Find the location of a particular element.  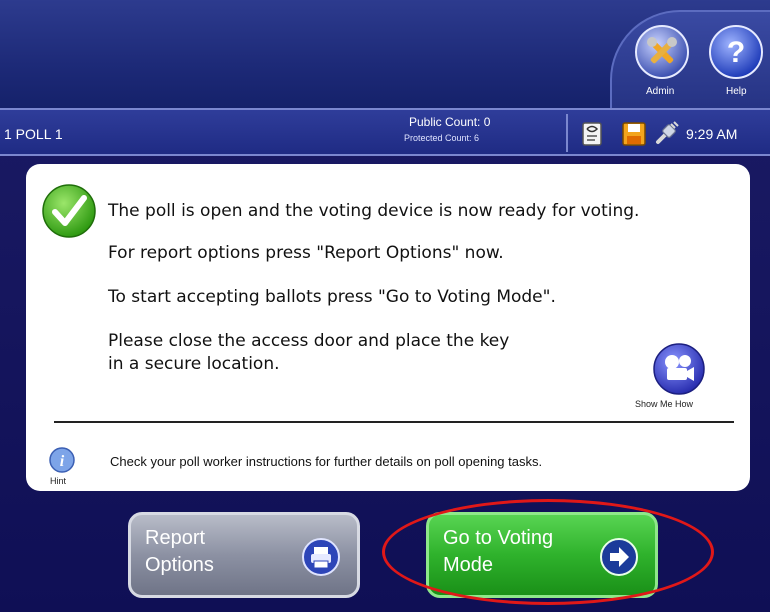

poll-name: 1 POLL 1 is located at coordinates (33, 134).